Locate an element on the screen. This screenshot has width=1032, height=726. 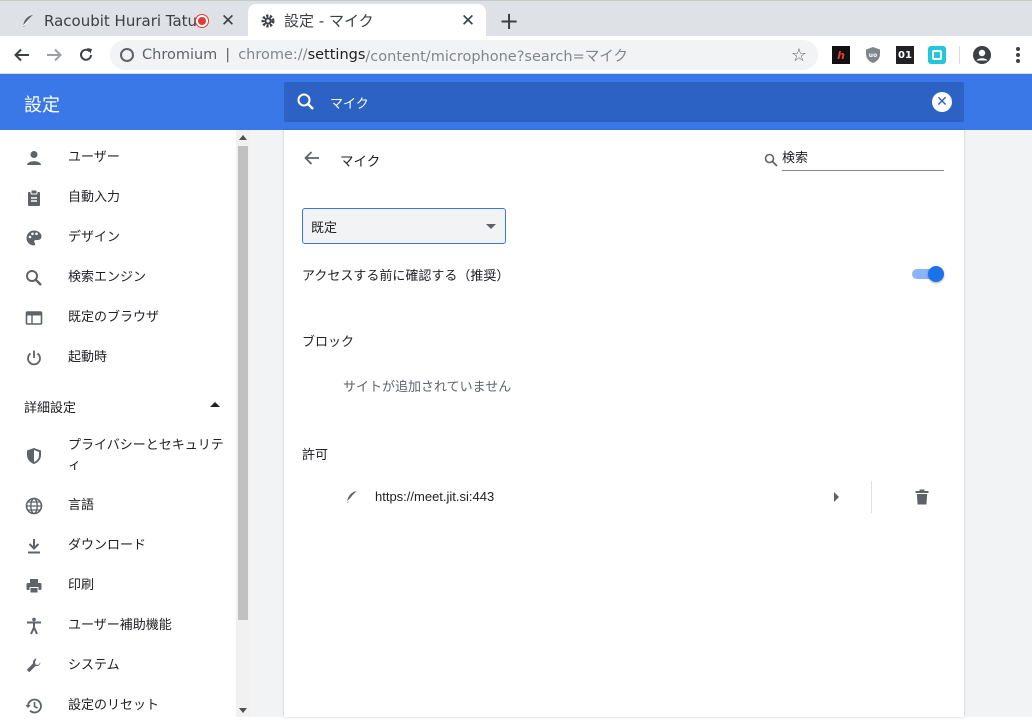
sidebar-item-label: 設定のリセット is located at coordinates (114, 705).